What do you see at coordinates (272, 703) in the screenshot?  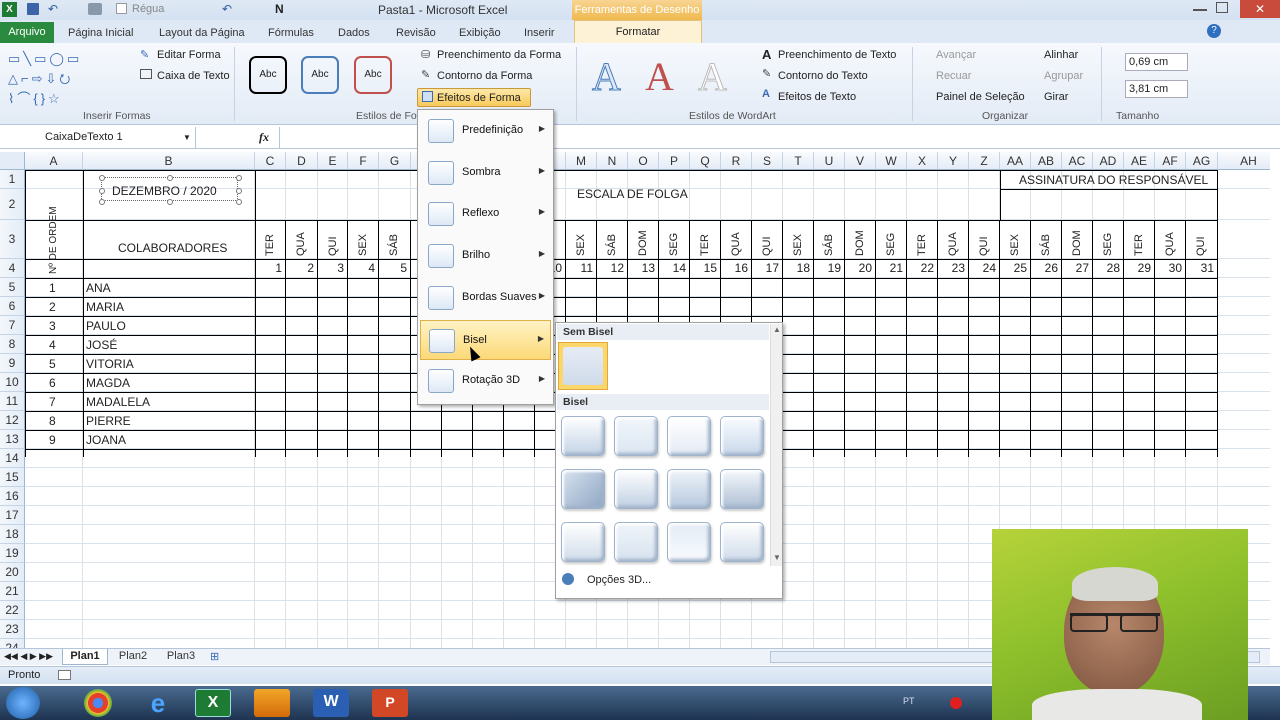 I see `media-player-icon` at bounding box center [272, 703].